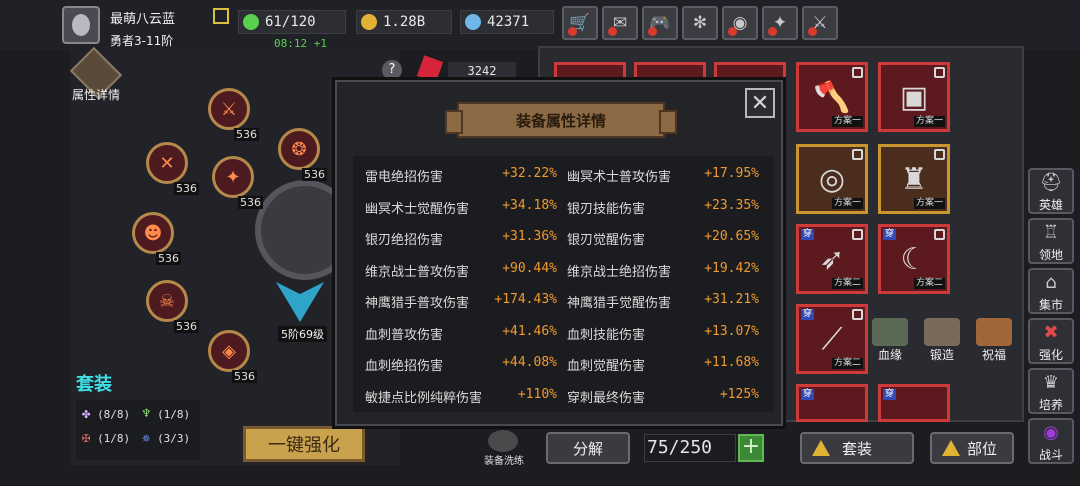  What do you see at coordinates (857, 448) in the screenshot?
I see `set-tab: 套装` at bounding box center [857, 448].